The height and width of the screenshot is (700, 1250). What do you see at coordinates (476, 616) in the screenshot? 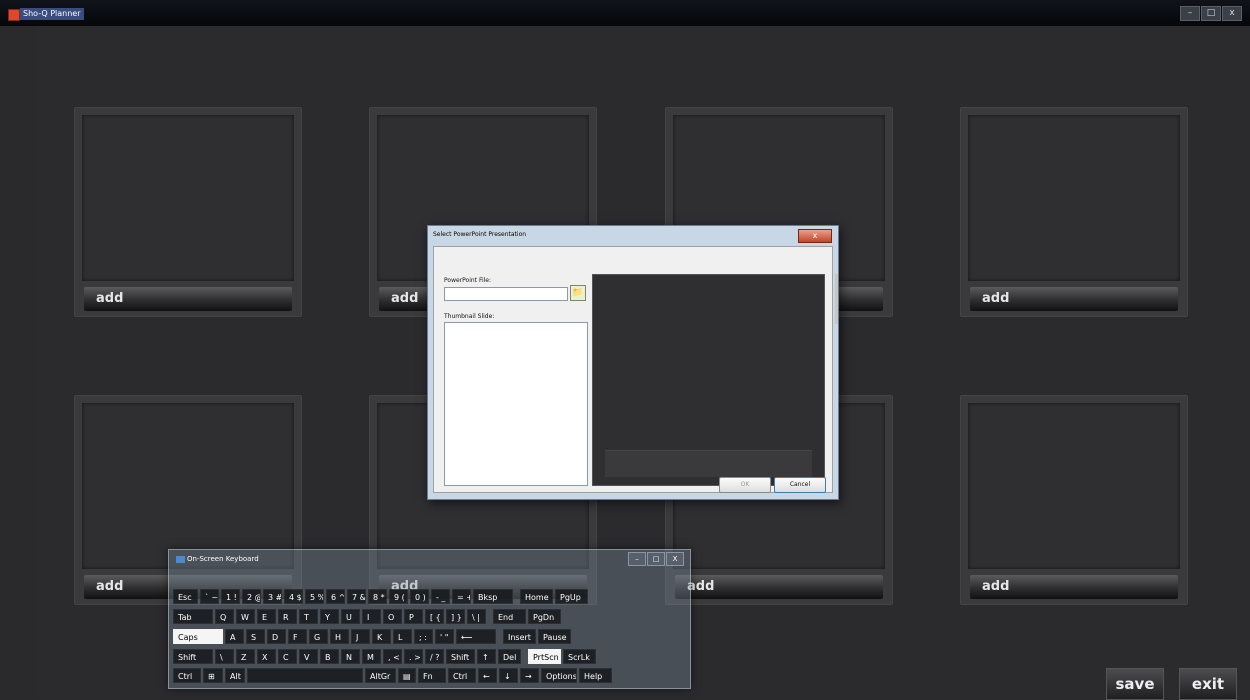
I see `key-symbol: \ |` at bounding box center [476, 616].